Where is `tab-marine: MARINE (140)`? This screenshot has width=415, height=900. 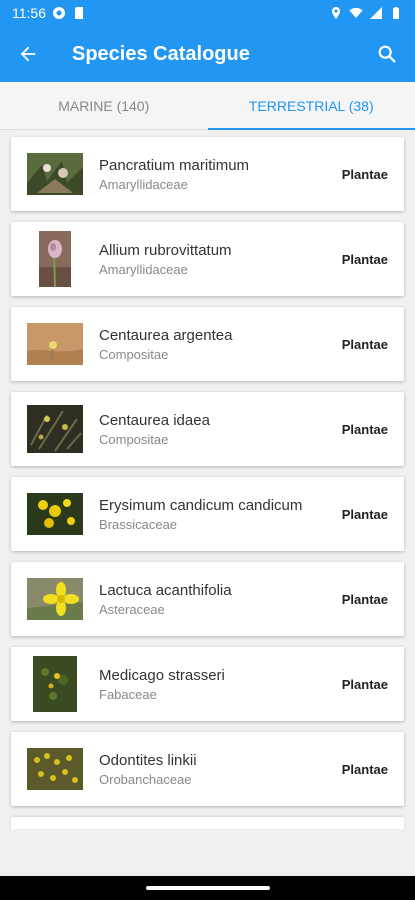 tab-marine: MARINE (140) is located at coordinates (104, 105).